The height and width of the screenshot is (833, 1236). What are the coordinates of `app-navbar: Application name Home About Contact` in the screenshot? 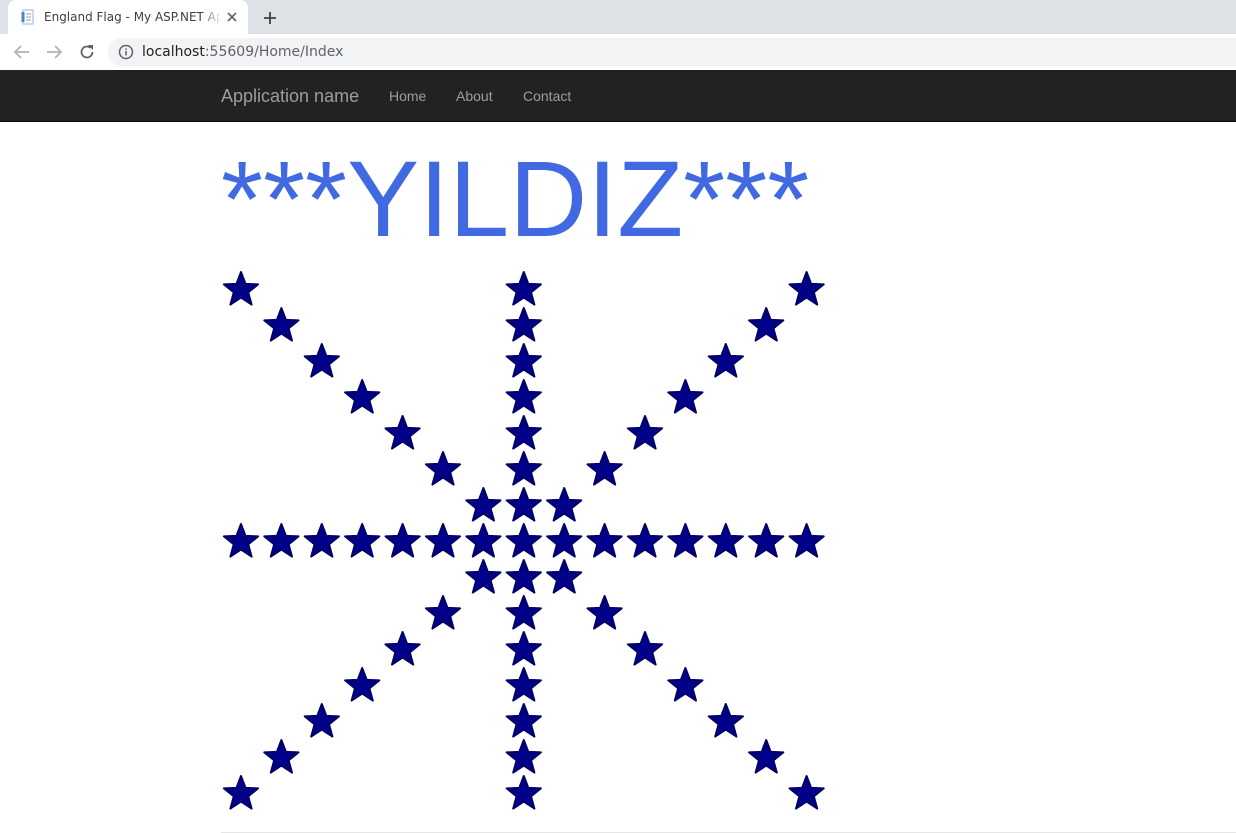 It's located at (618, 96).